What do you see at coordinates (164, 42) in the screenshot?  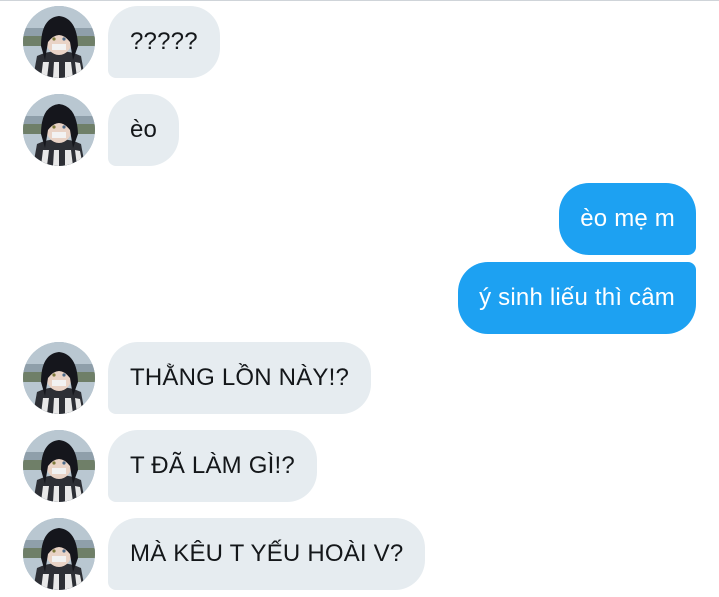 I see `message-bubble-incoming: ?????` at bounding box center [164, 42].